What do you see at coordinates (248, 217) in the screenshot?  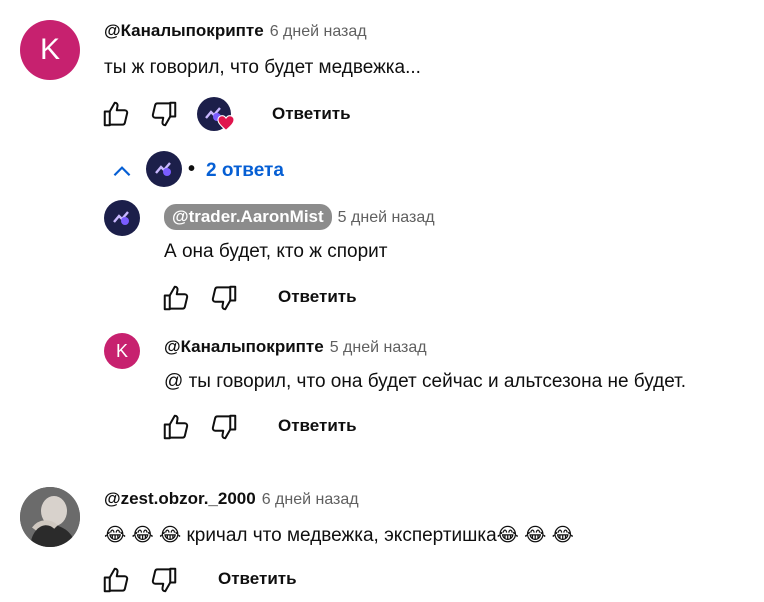 I see `creator-author-badge: @trader.AaronMist` at bounding box center [248, 217].